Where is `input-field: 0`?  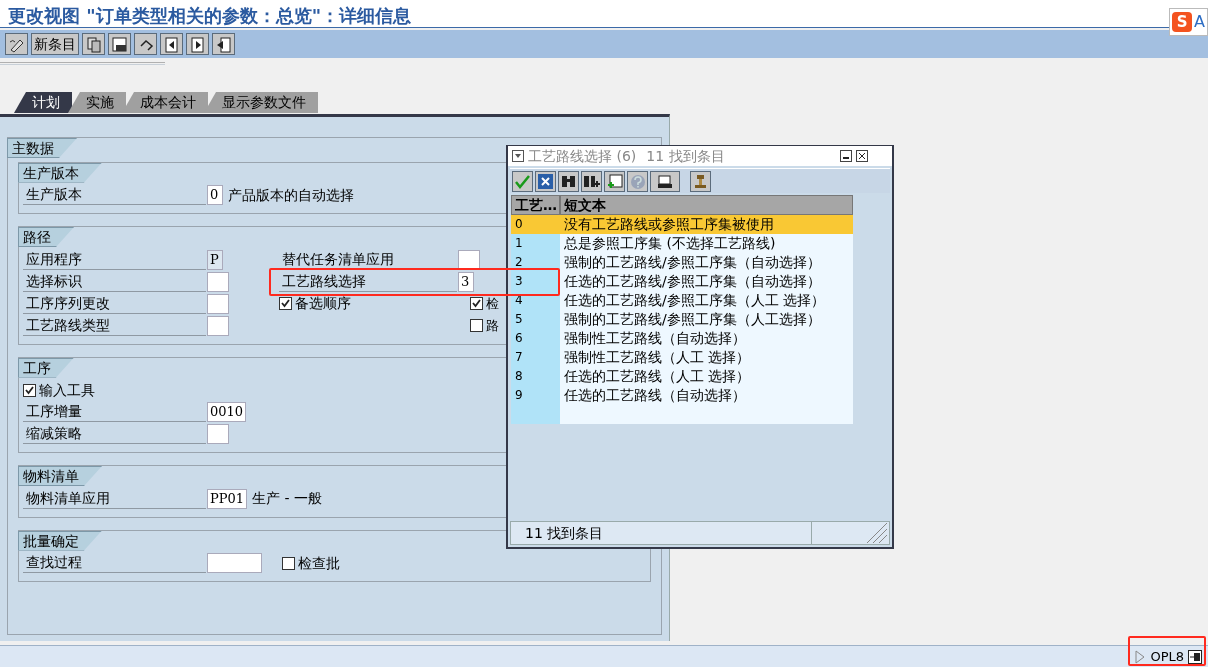 input-field: 0 is located at coordinates (215, 195).